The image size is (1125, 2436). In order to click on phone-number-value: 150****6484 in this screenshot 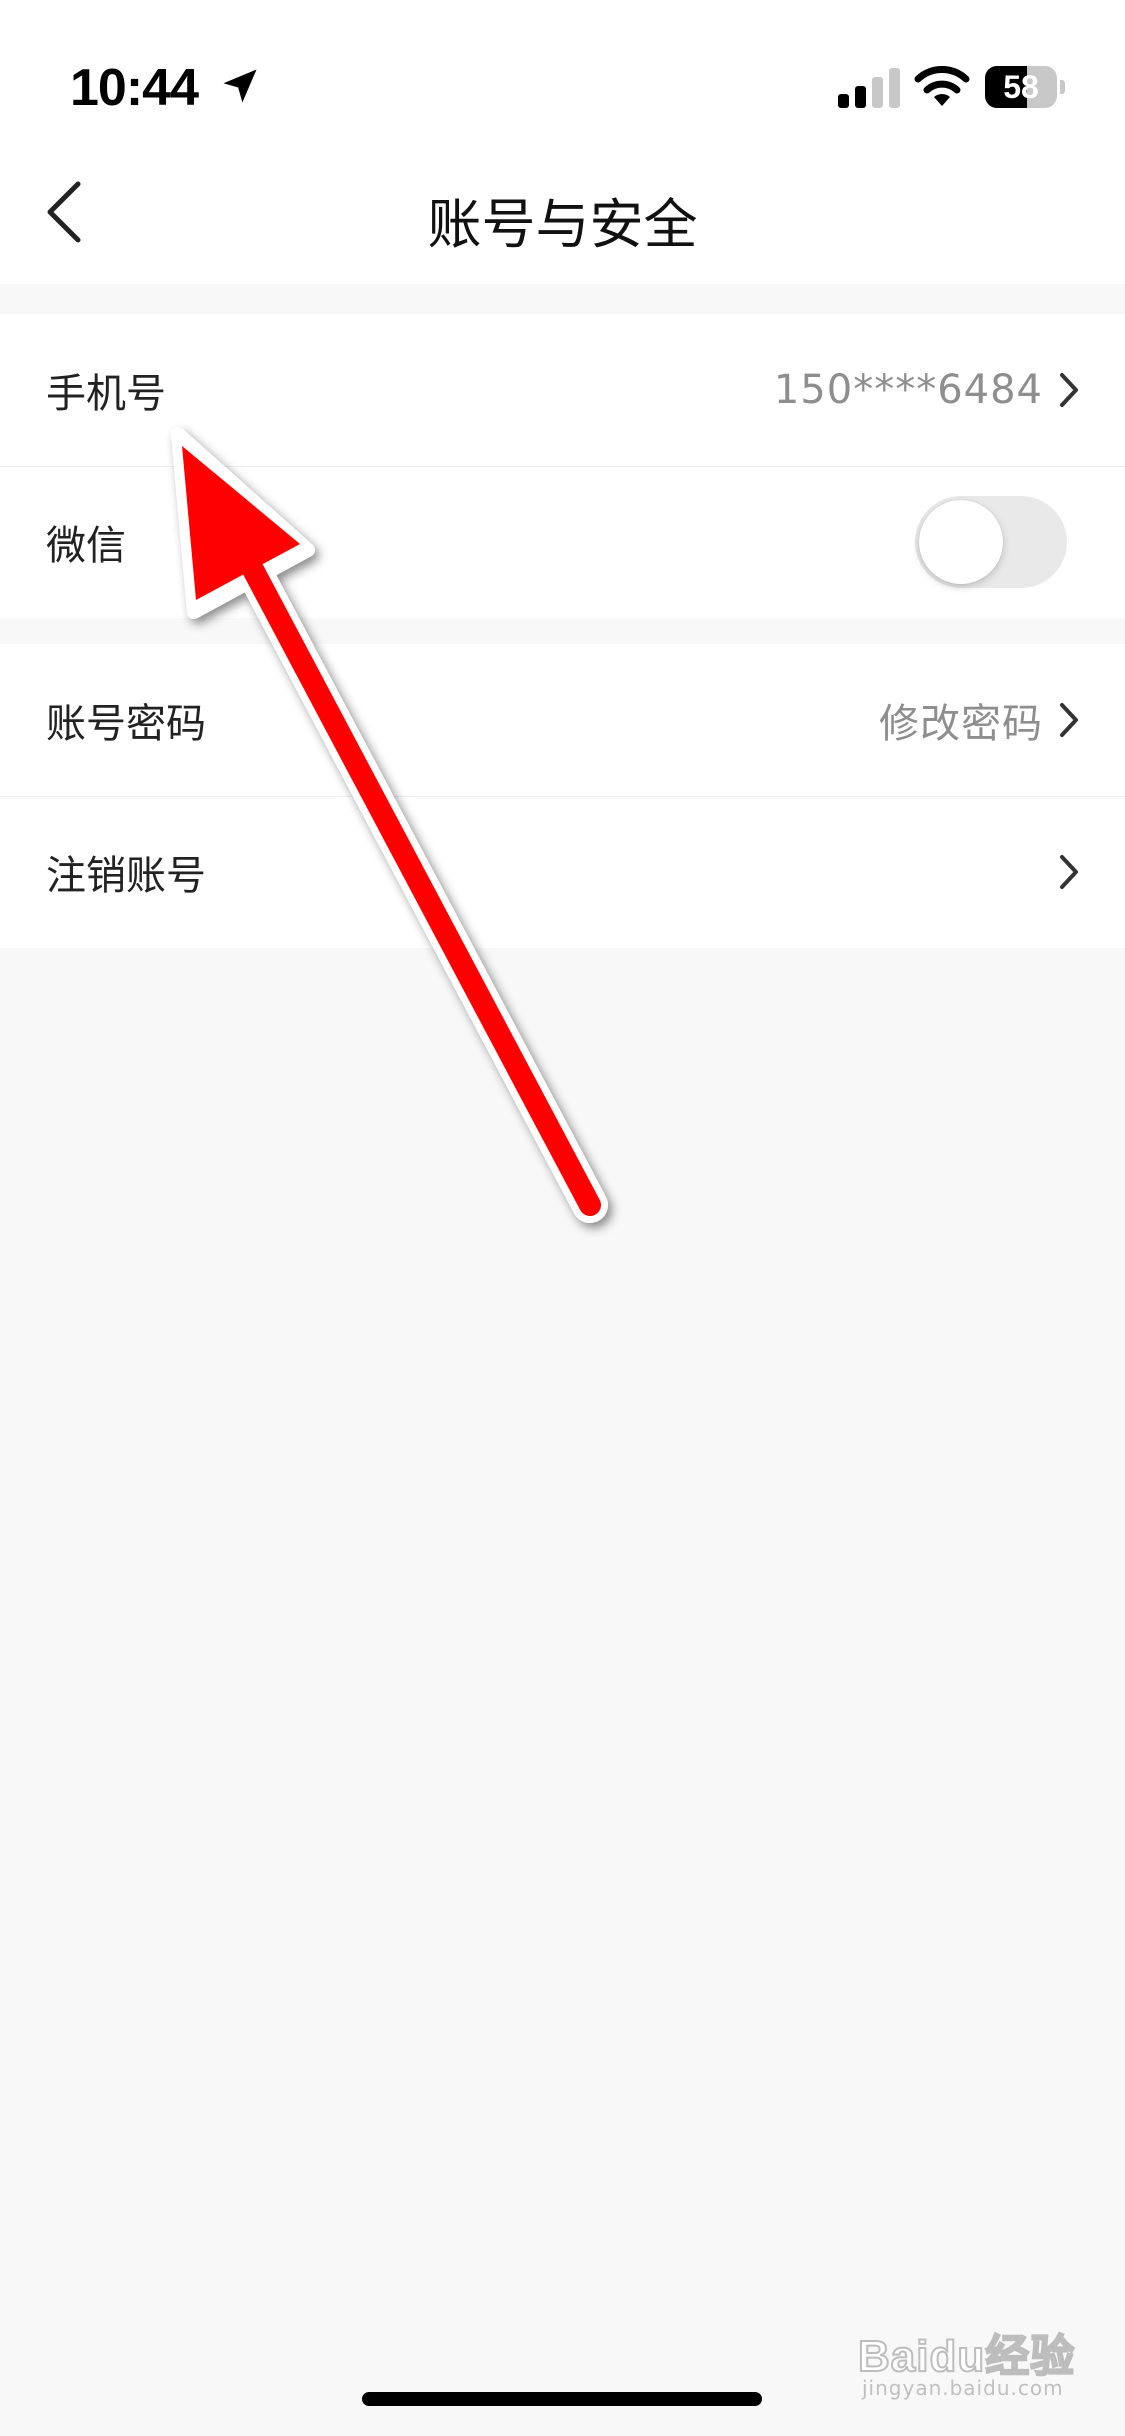, I will do `click(908, 390)`.